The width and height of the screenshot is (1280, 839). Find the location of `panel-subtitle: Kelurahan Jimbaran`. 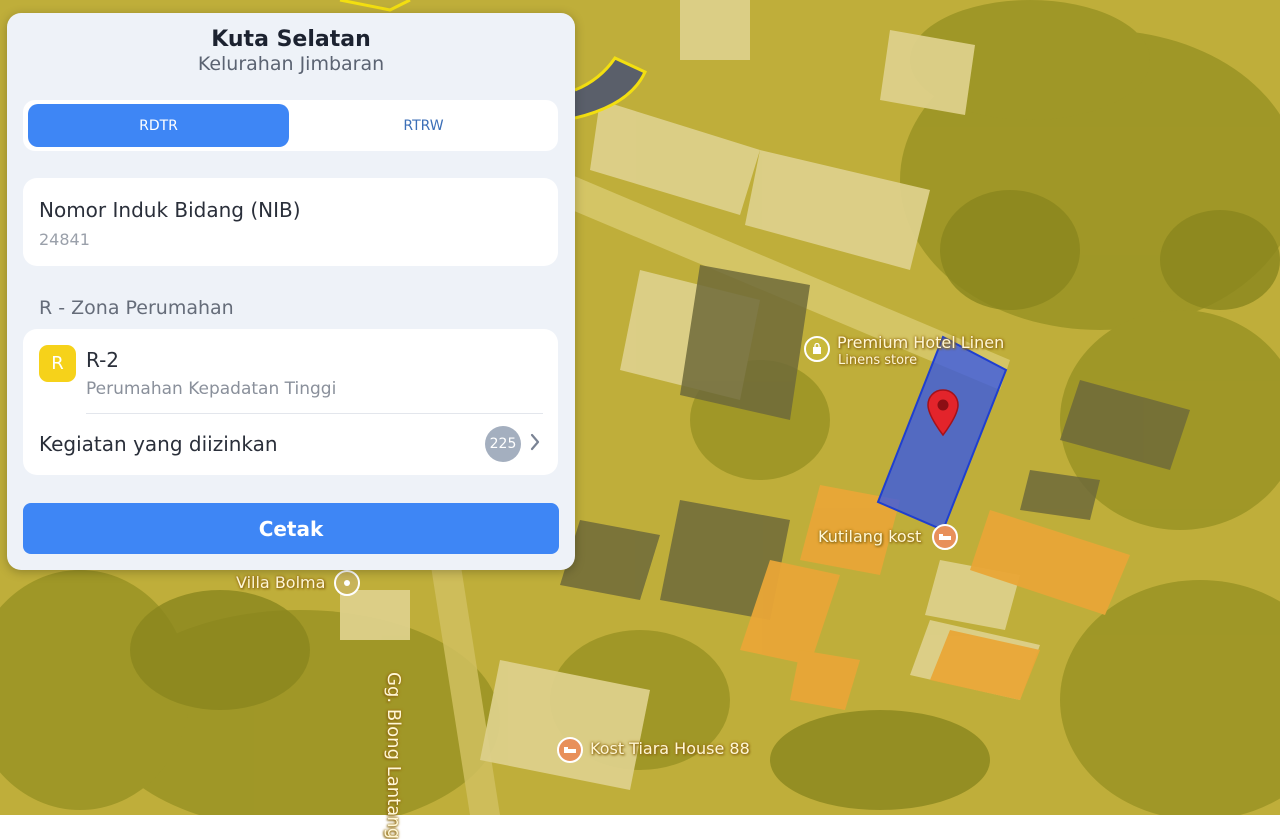

panel-subtitle: Kelurahan Jimbaran is located at coordinates (291, 64).